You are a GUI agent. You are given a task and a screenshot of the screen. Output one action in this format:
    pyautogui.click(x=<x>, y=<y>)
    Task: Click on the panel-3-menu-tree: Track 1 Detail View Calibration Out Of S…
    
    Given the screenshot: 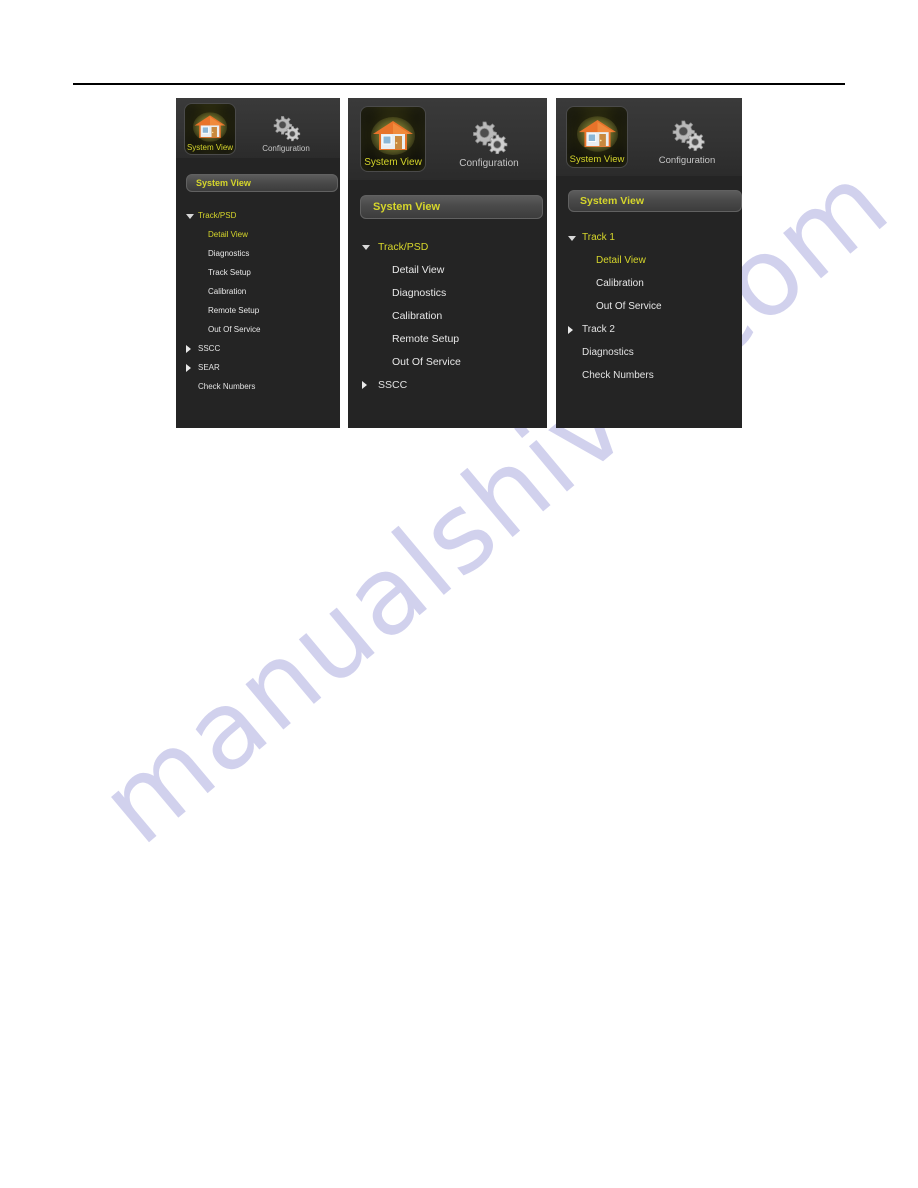 What is the action you would take?
    pyautogui.click(x=649, y=306)
    